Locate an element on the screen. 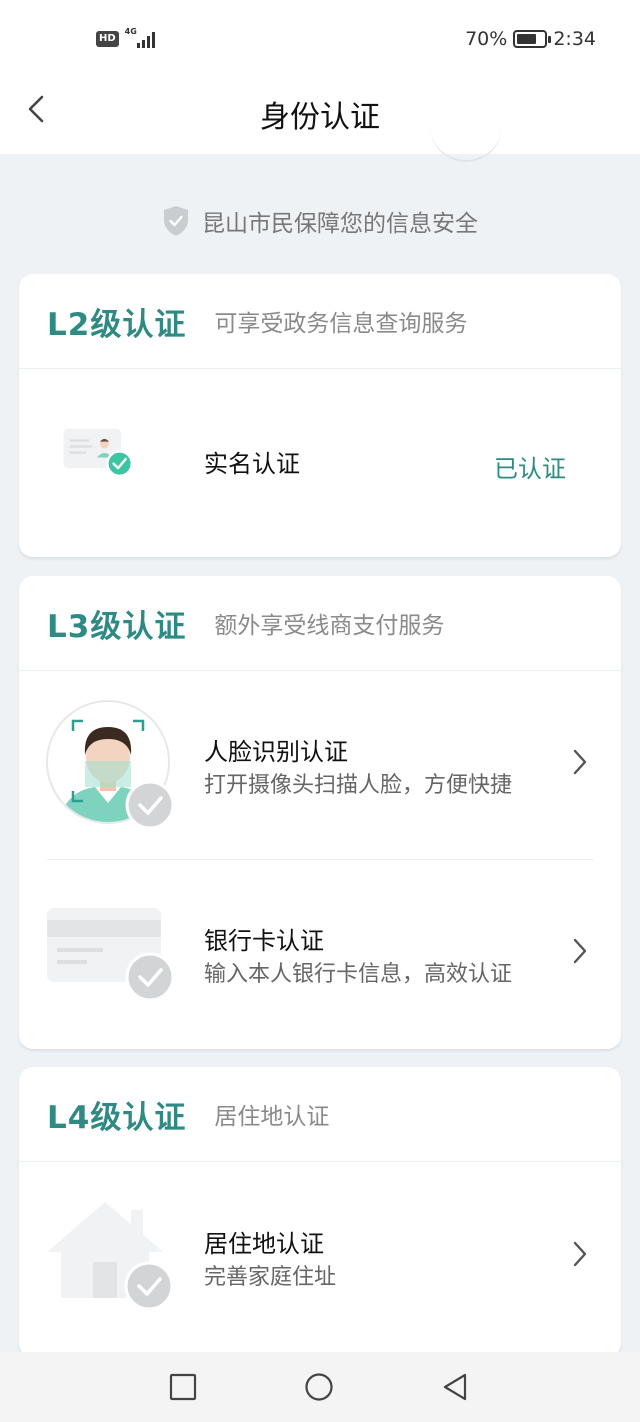  battery-icon is located at coordinates (532, 39).